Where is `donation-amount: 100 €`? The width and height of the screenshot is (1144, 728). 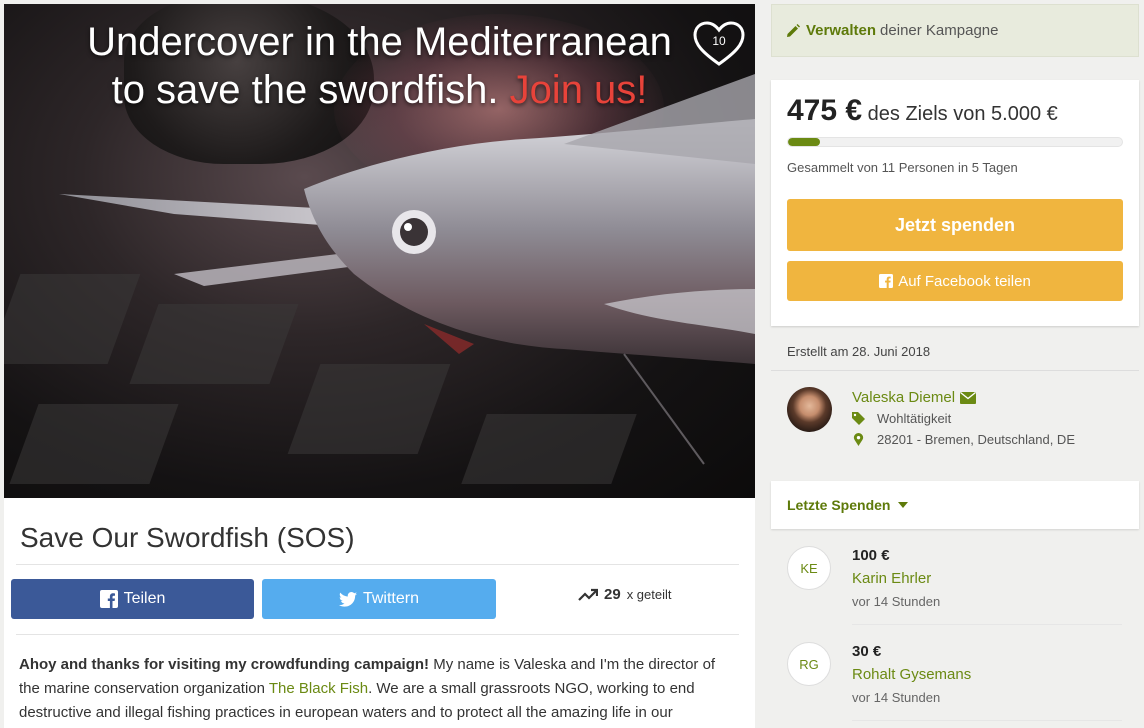 donation-amount: 100 € is located at coordinates (871, 555).